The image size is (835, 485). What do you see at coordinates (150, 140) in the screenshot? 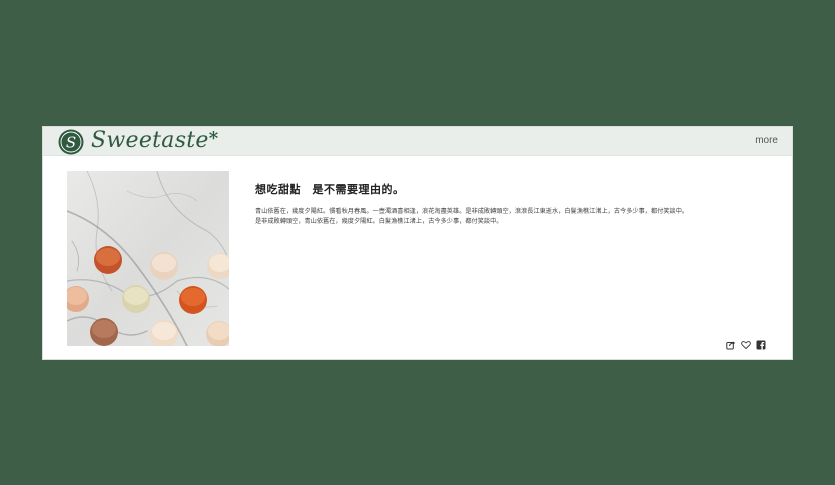
I see `brand-text: Sweetaste` at bounding box center [150, 140].